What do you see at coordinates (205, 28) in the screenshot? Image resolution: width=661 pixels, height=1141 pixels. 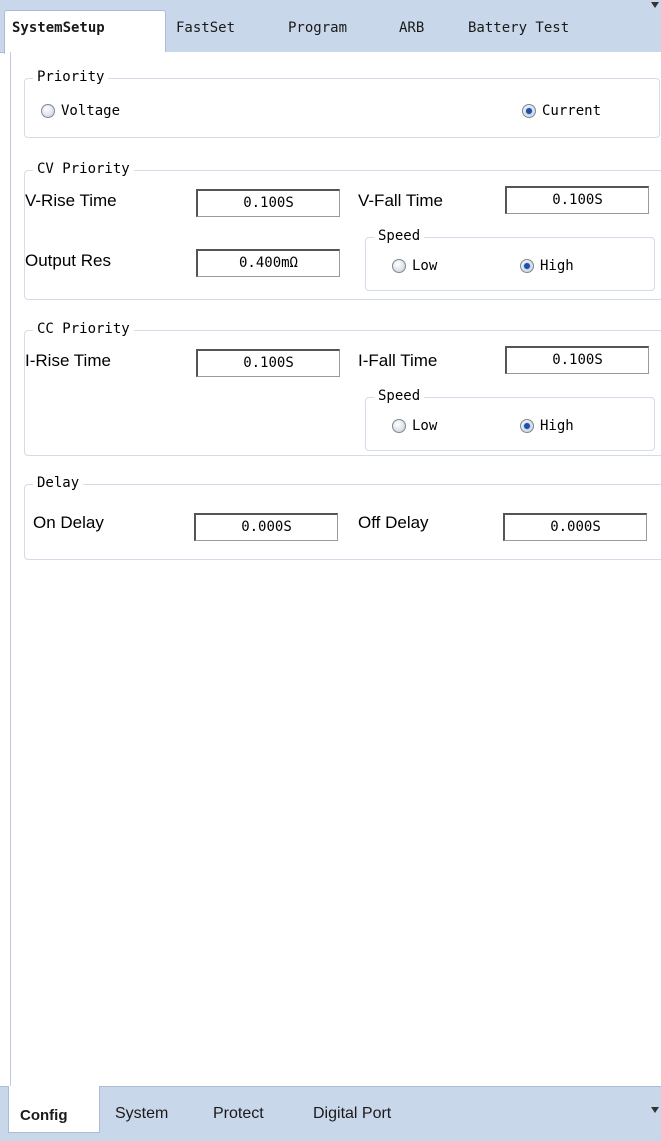 I see `tab-fast-set: FastSet` at bounding box center [205, 28].